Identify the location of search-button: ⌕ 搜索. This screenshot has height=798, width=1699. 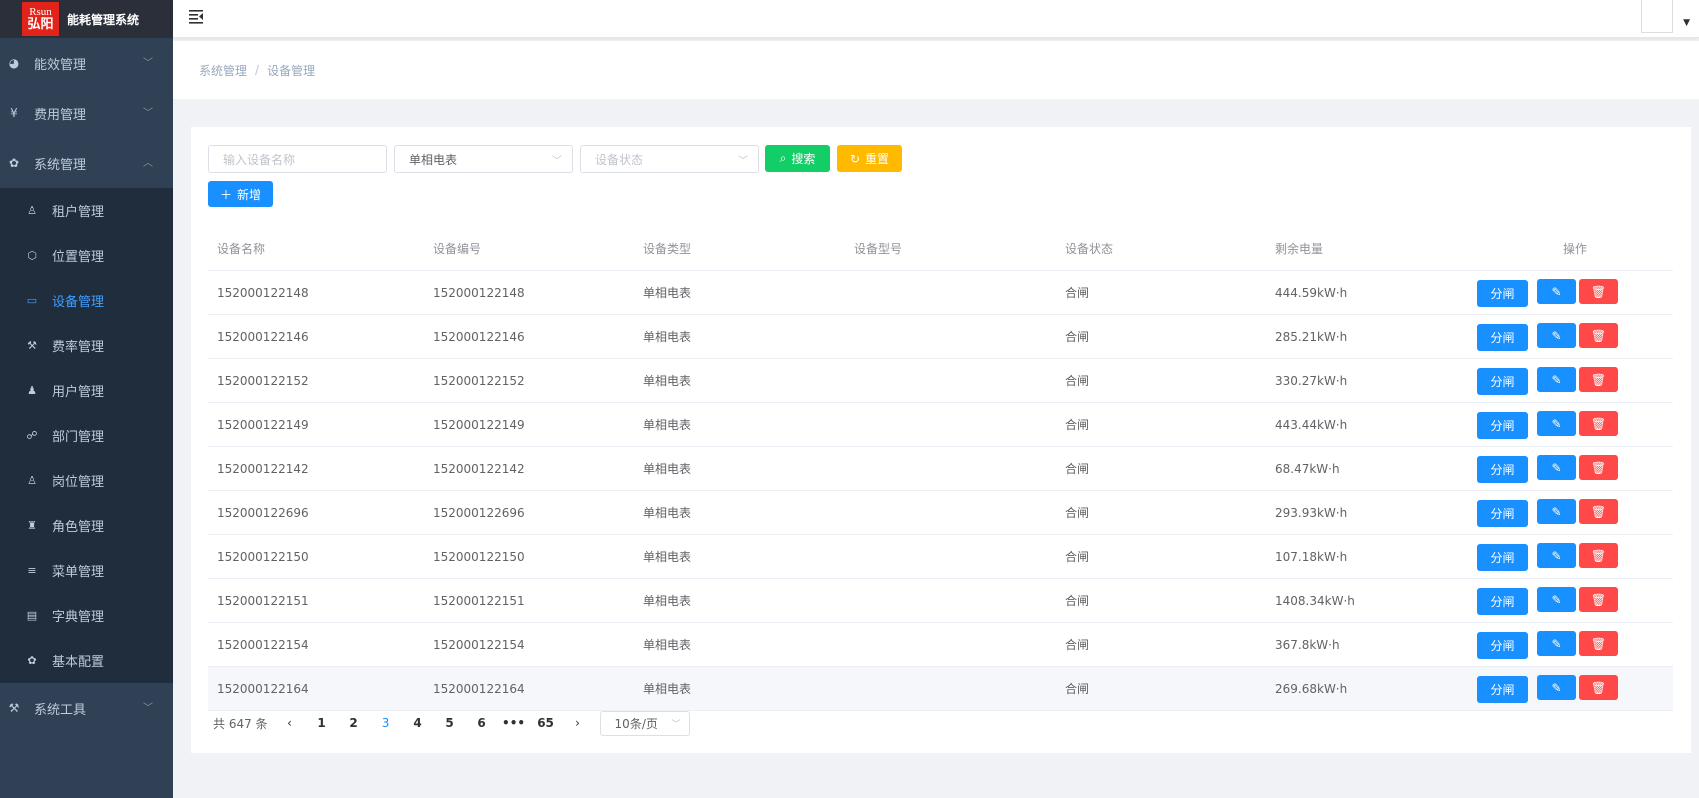
(797, 158).